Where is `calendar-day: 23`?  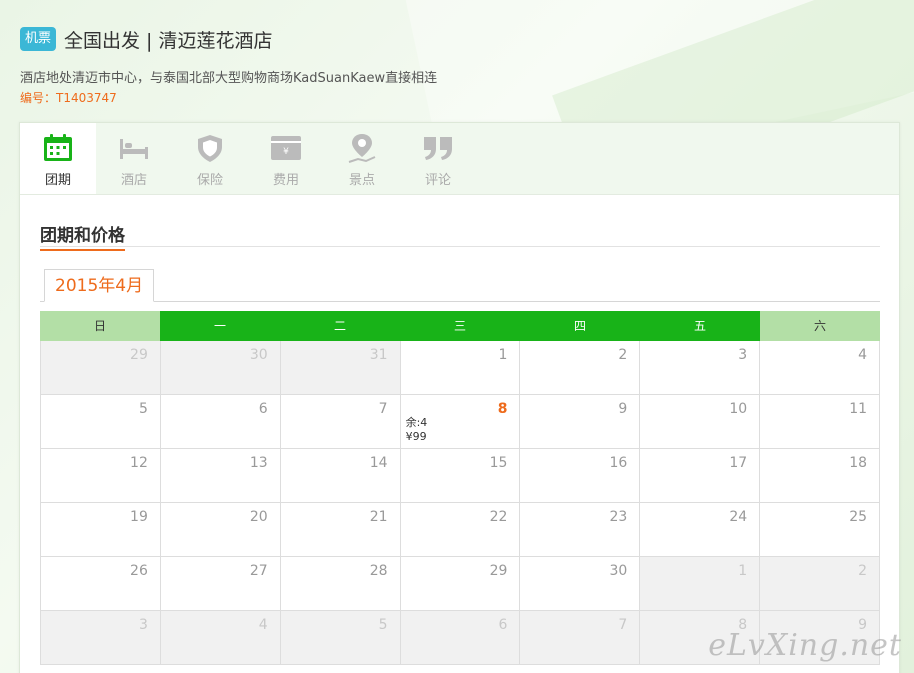
calendar-day: 23 is located at coordinates (580, 530).